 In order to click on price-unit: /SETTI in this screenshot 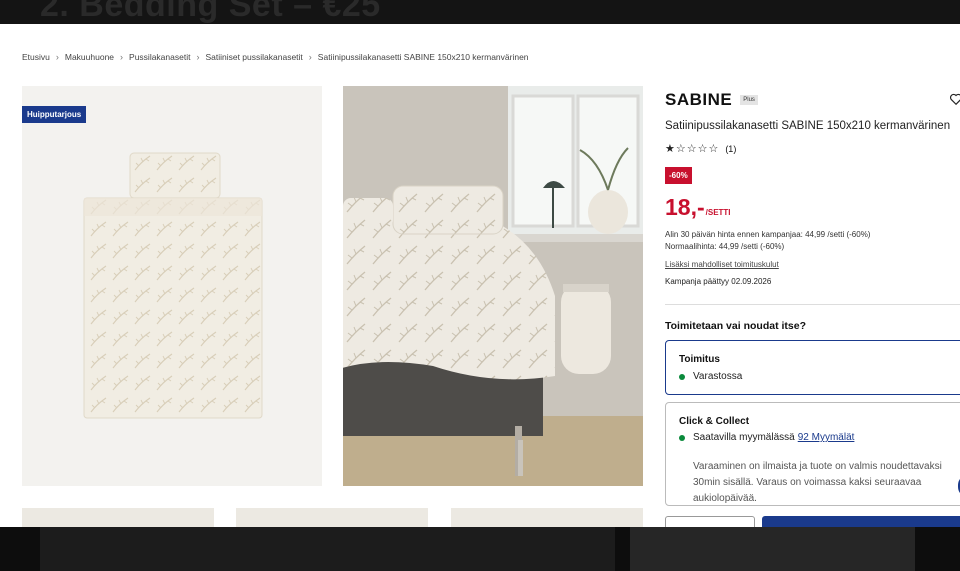, I will do `click(718, 212)`.